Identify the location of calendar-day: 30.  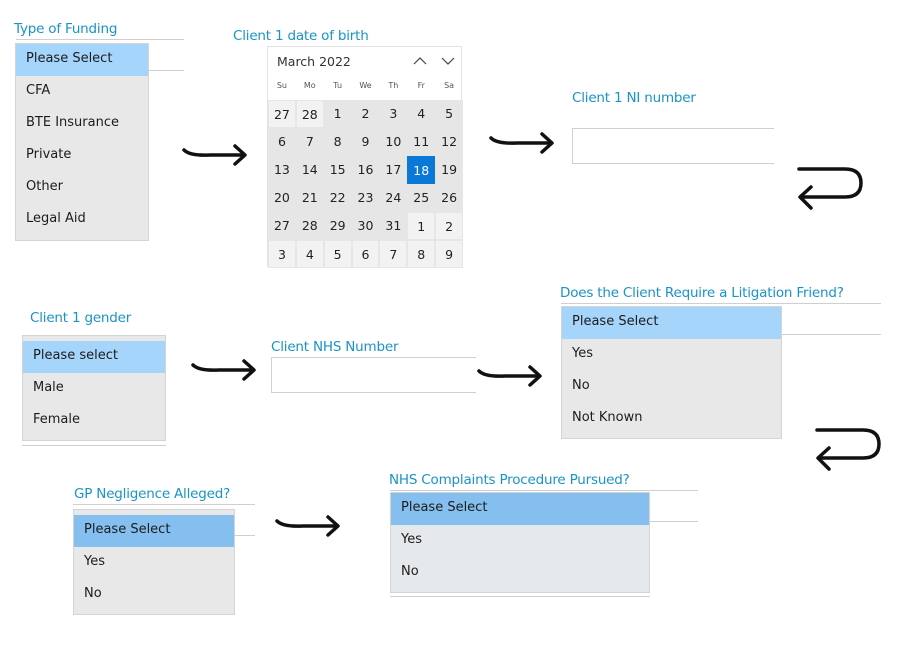
(366, 226).